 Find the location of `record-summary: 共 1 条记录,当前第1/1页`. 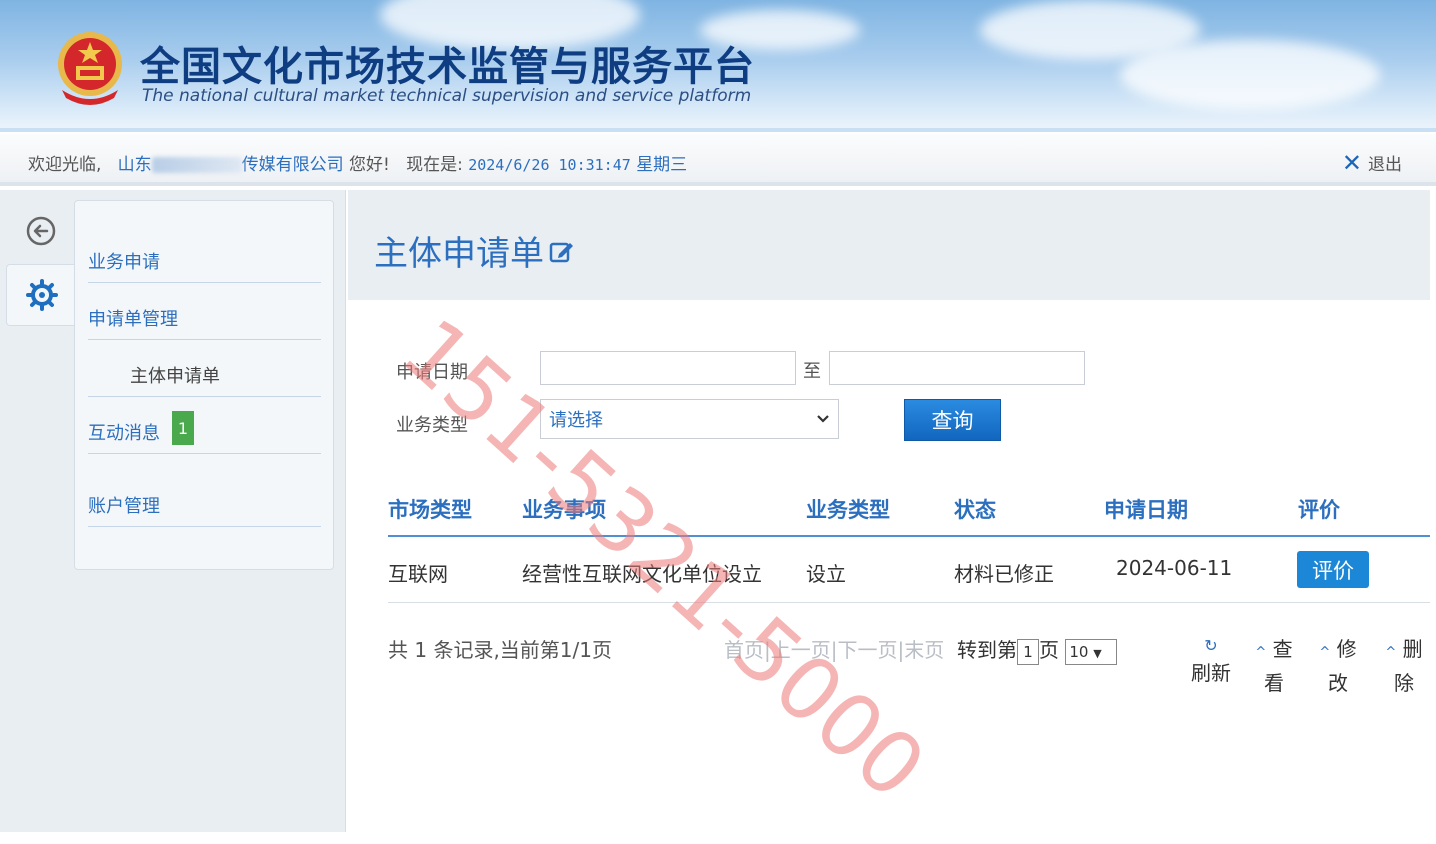

record-summary: 共 1 条记录,当前第1/1页 is located at coordinates (500, 650).